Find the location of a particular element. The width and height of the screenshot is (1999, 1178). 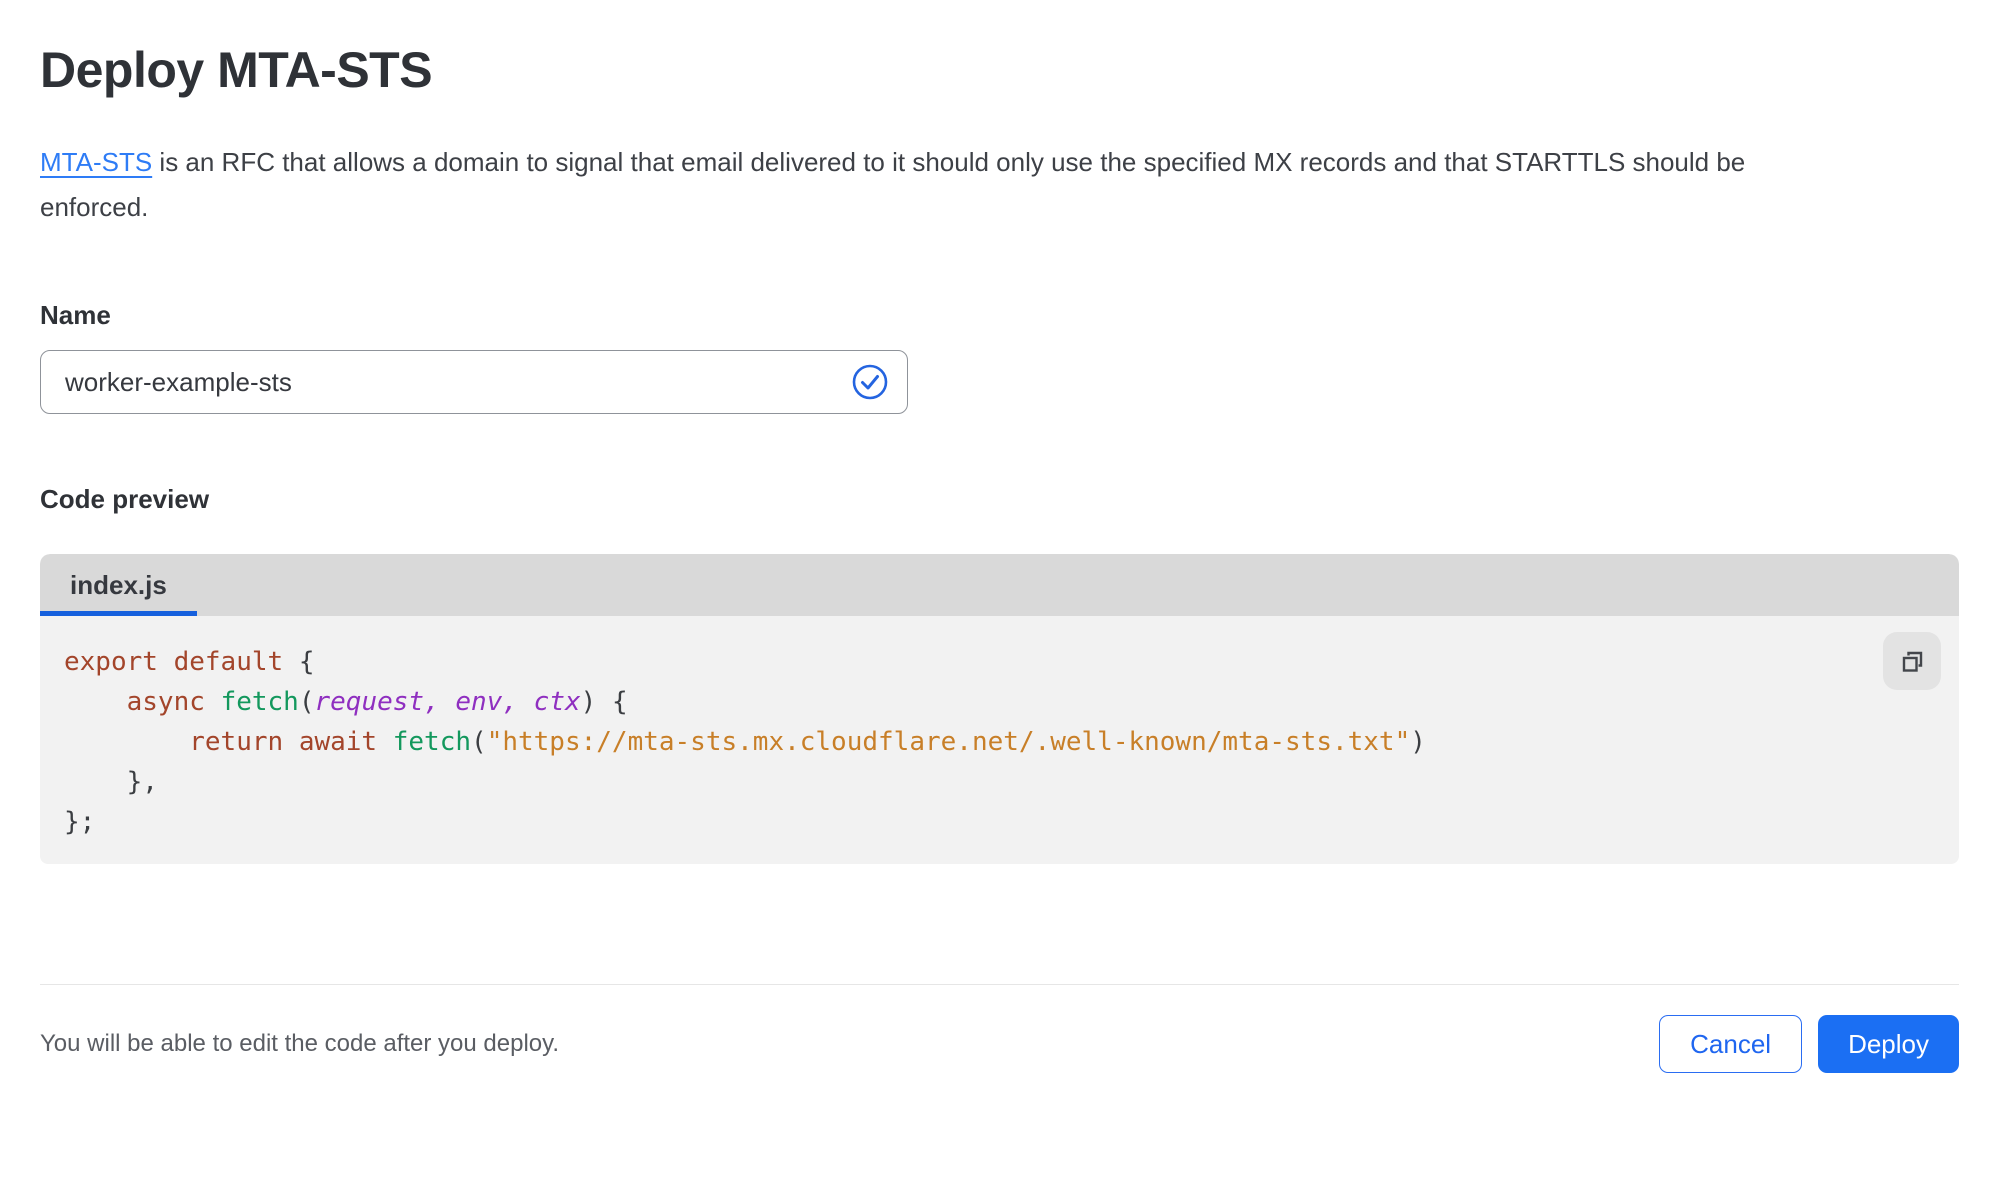

name-input-wrapper is located at coordinates (474, 382).